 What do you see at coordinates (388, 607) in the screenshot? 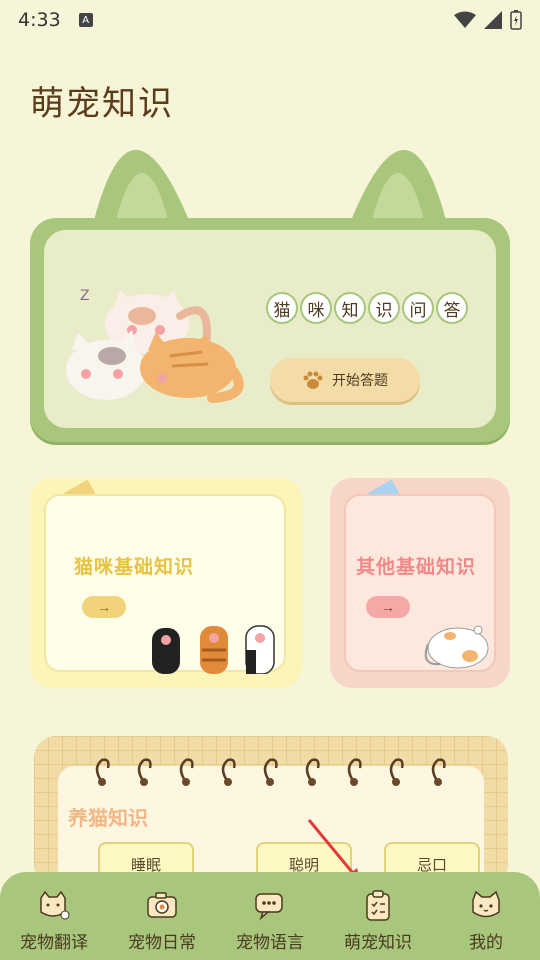
I see `other-basics-arrow-button: →` at bounding box center [388, 607].